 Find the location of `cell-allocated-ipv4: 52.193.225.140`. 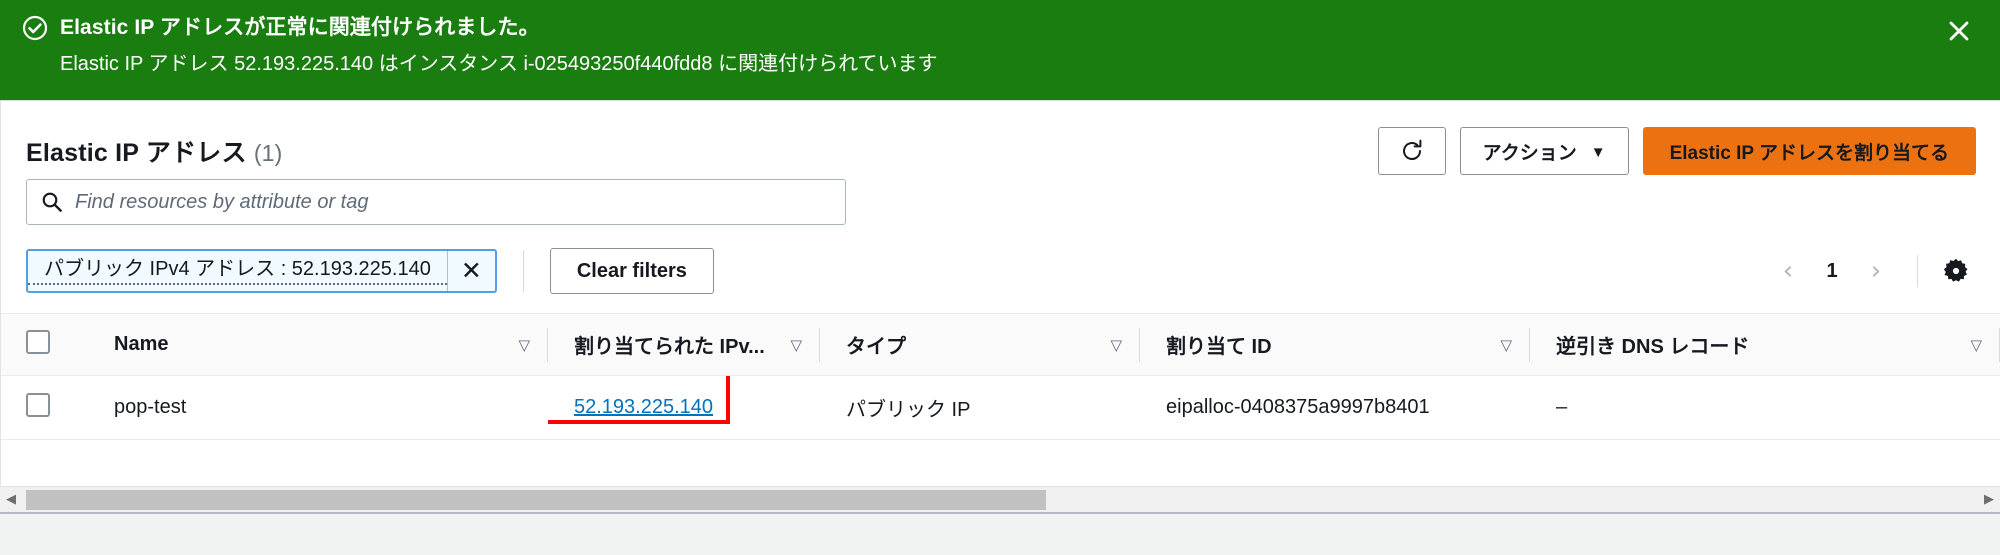

cell-allocated-ipv4: 52.193.225.140 is located at coordinates (684, 407).